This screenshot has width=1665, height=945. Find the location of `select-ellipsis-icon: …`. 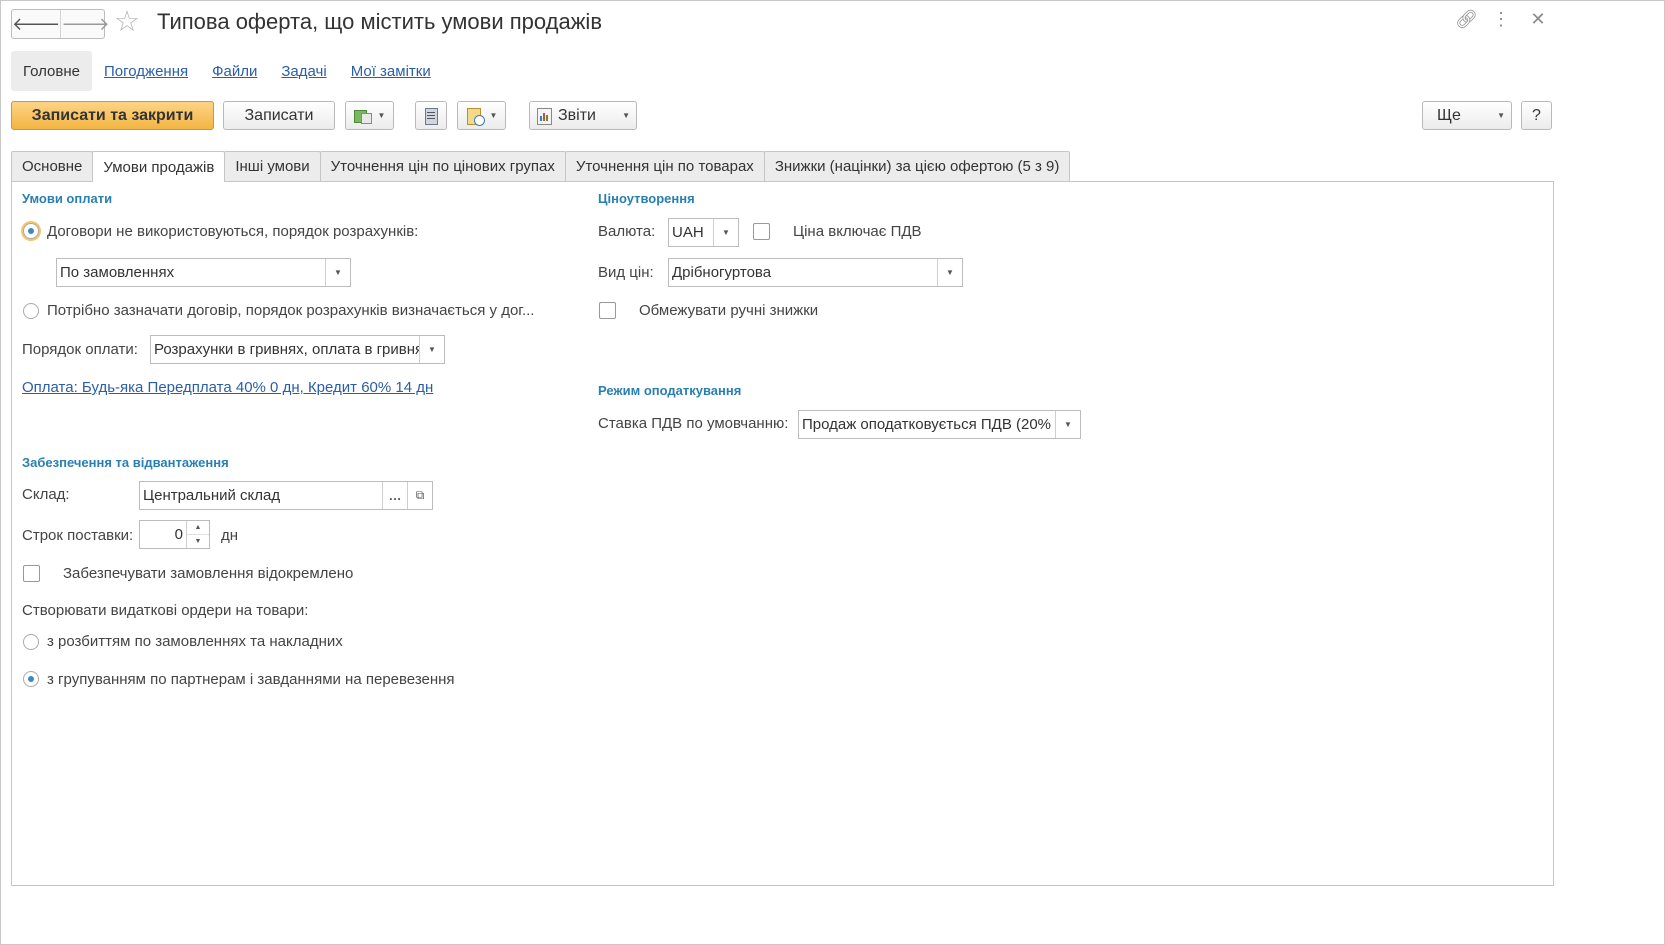

select-ellipsis-icon: … is located at coordinates (394, 495).